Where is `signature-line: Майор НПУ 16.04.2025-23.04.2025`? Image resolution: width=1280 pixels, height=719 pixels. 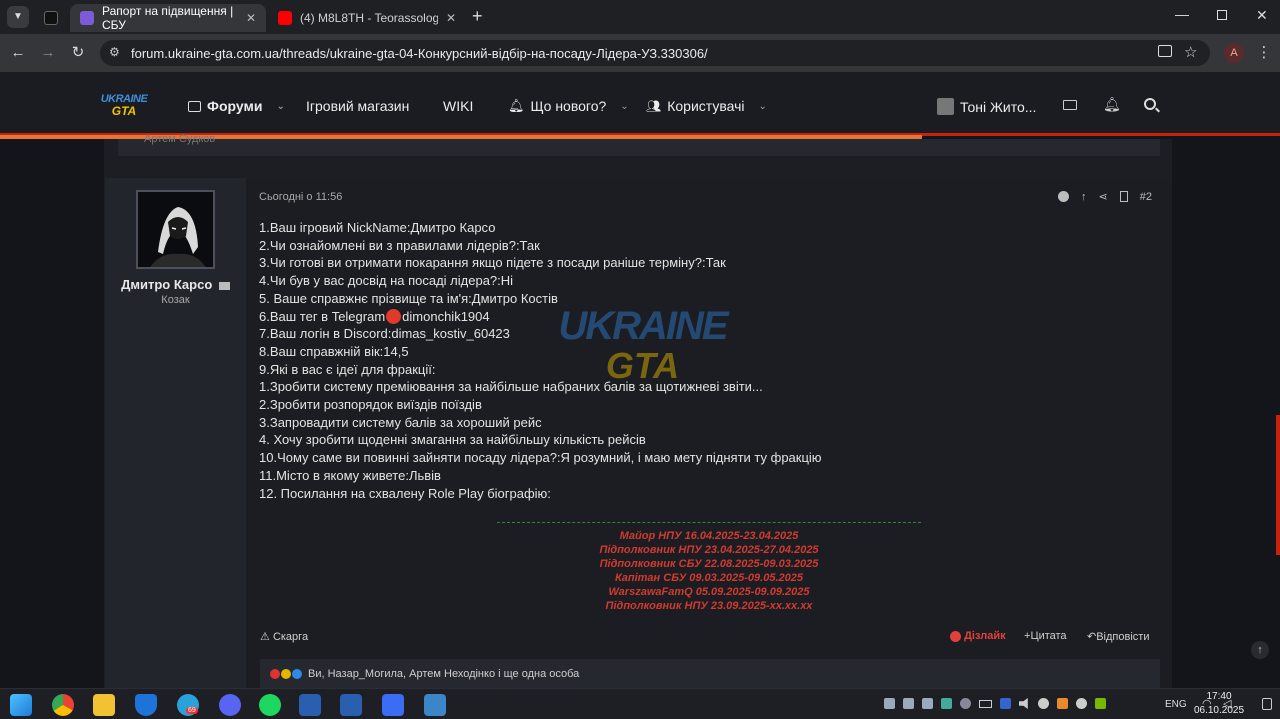 signature-line: Майор НПУ 16.04.2025-23.04.2025 is located at coordinates (709, 536).